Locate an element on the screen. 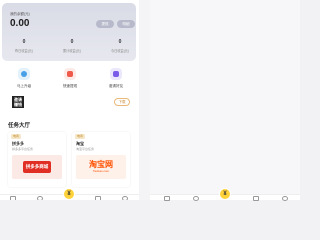  quick-action-label: 快速提现 is located at coordinates (70, 86).